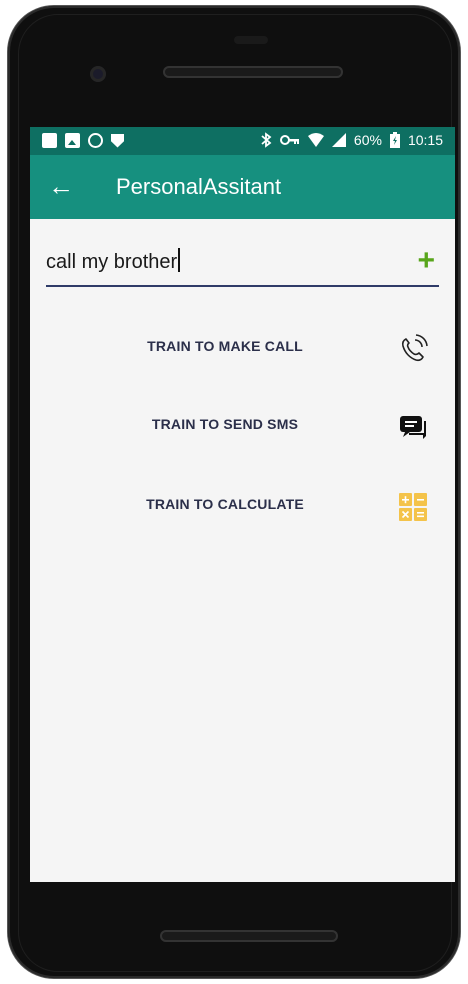 The height and width of the screenshot is (984, 468). I want to click on app-bar: ← PersonalAssitant, so click(242, 187).